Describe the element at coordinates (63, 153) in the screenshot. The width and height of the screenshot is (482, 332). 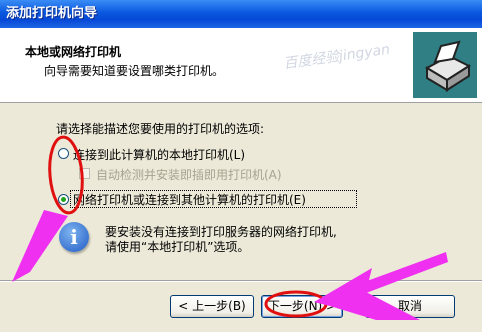
I see `local-printer-radio` at that location.